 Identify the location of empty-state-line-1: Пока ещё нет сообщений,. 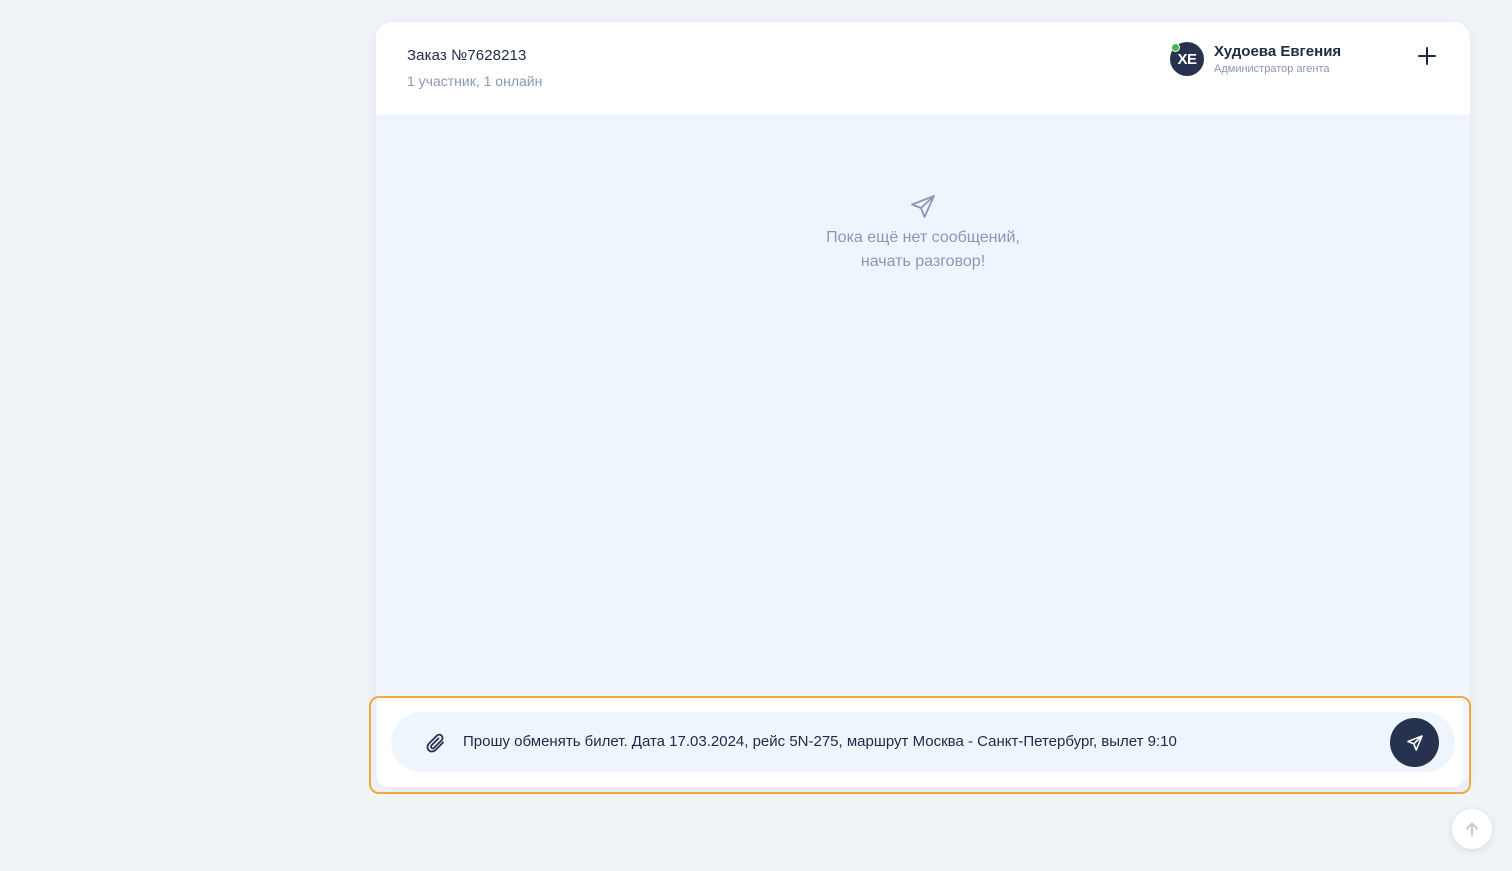
(923, 237).